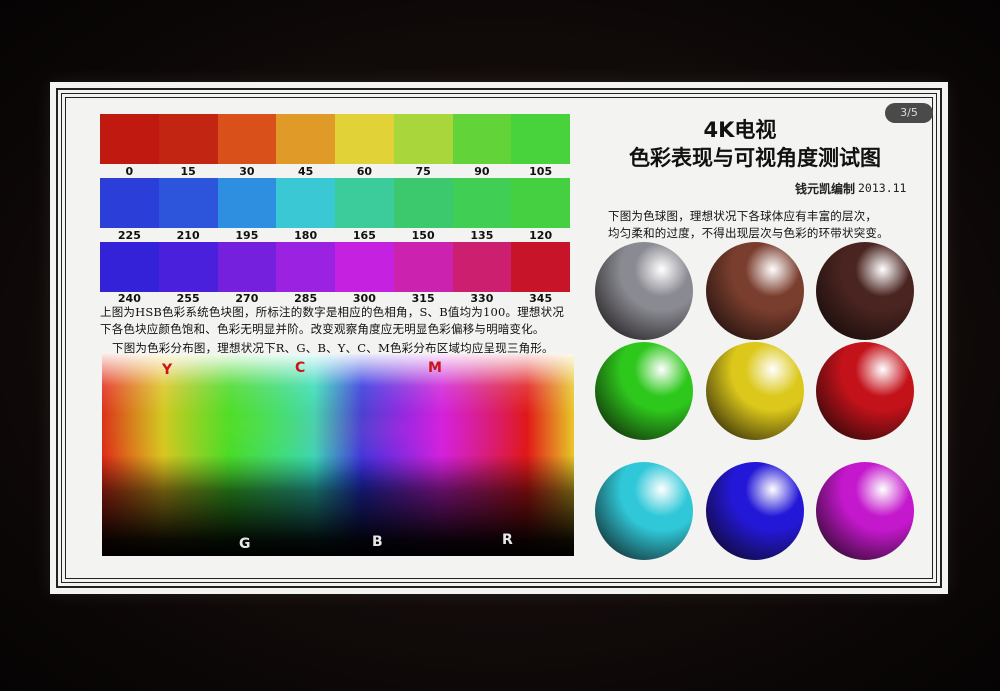 This screenshot has width=1000, height=691. Describe the element at coordinates (423, 235) in the screenshot. I see `hue-angle-label: 150` at that location.